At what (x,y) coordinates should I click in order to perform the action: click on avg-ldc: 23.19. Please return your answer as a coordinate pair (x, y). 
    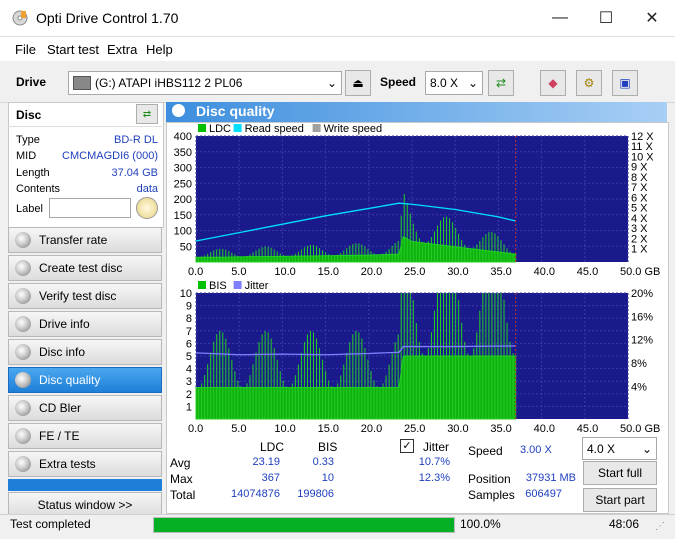
    Looking at the image, I should click on (266, 462).